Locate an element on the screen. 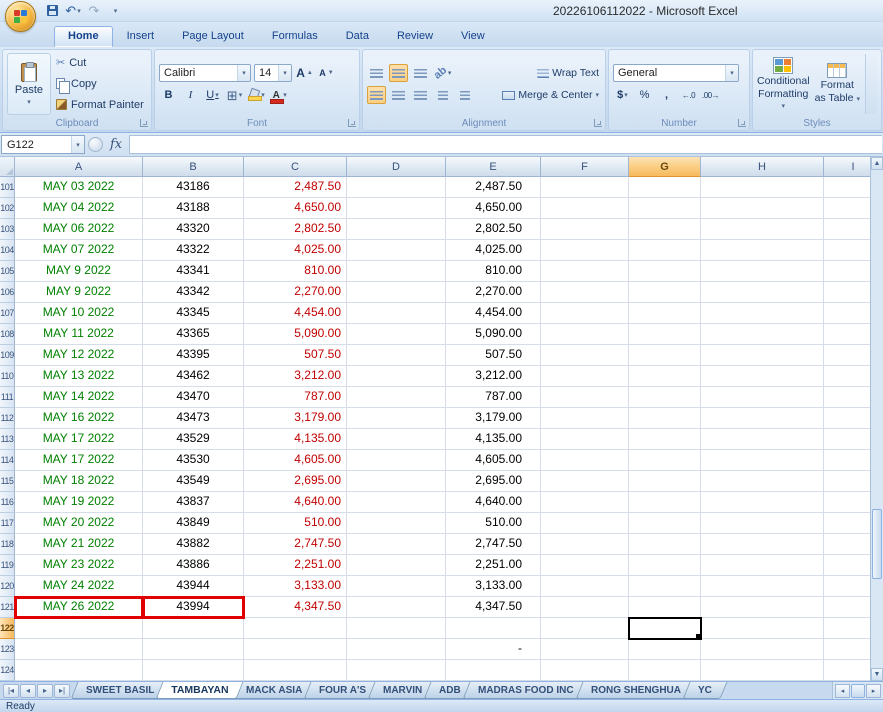 This screenshot has width=883, height=712. cell-E113: 4,135.00 is located at coordinates (493, 439).